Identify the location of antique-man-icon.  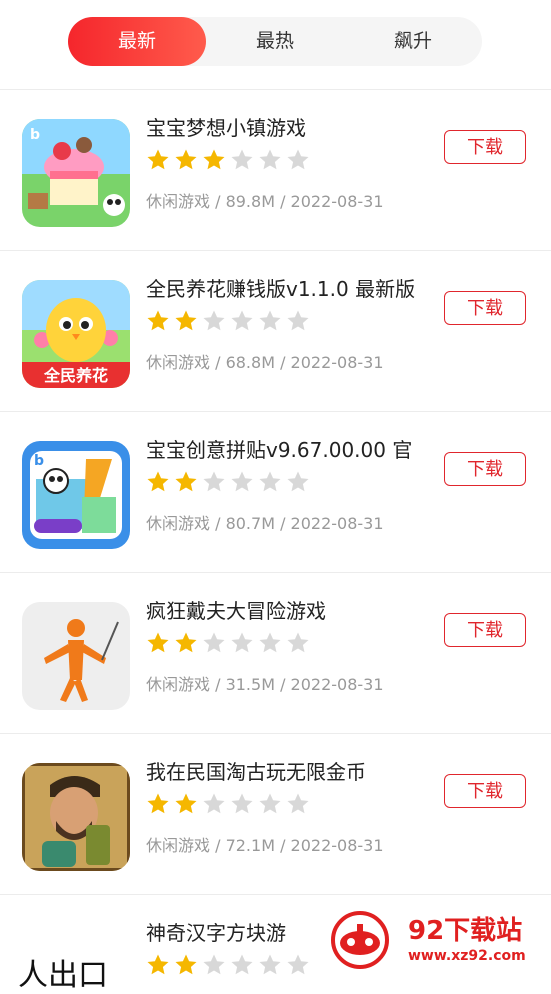
(76, 817).